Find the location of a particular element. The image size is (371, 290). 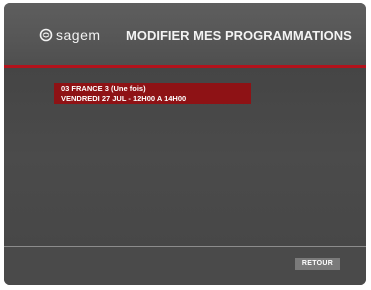

brand-name: sagem is located at coordinates (78, 35).